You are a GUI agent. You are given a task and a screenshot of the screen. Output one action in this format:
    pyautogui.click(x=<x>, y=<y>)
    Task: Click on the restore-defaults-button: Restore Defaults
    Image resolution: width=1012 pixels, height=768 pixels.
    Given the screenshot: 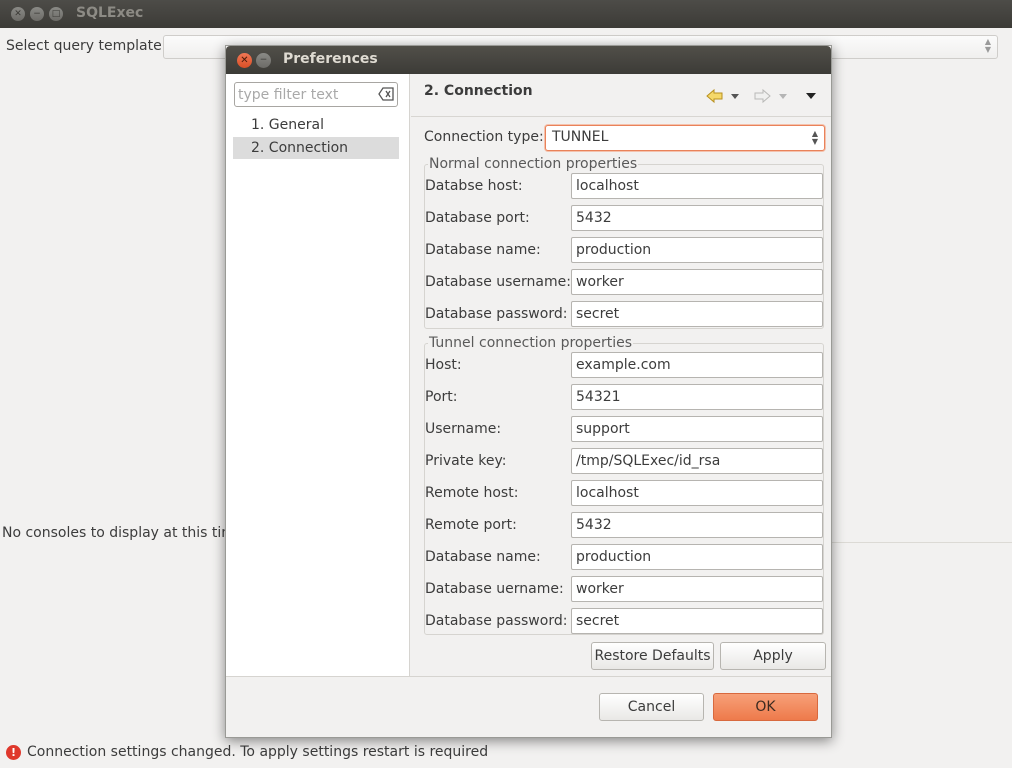 What is the action you would take?
    pyautogui.click(x=652, y=656)
    